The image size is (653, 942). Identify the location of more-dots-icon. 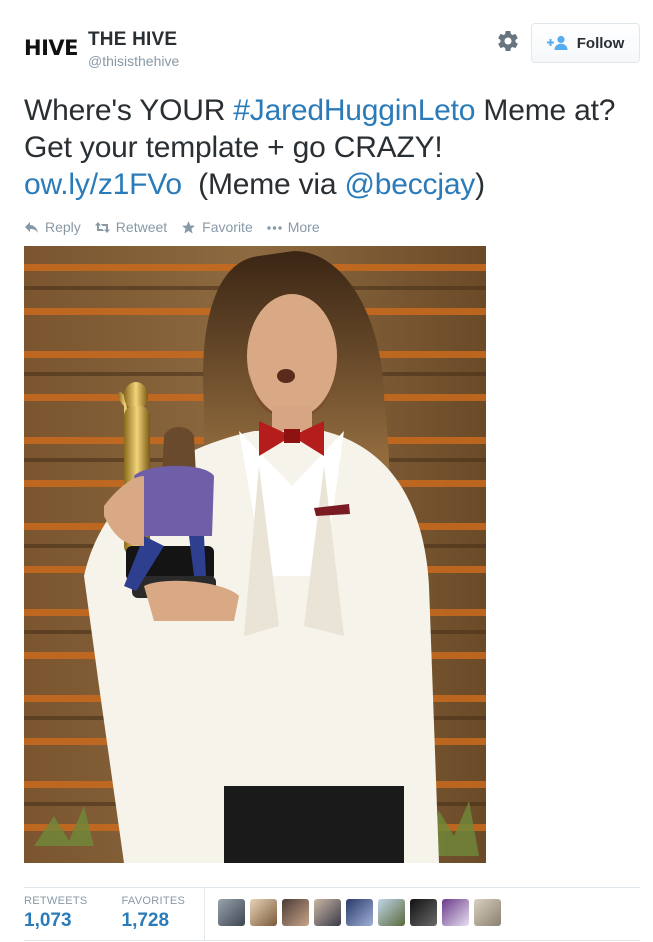
(274, 227).